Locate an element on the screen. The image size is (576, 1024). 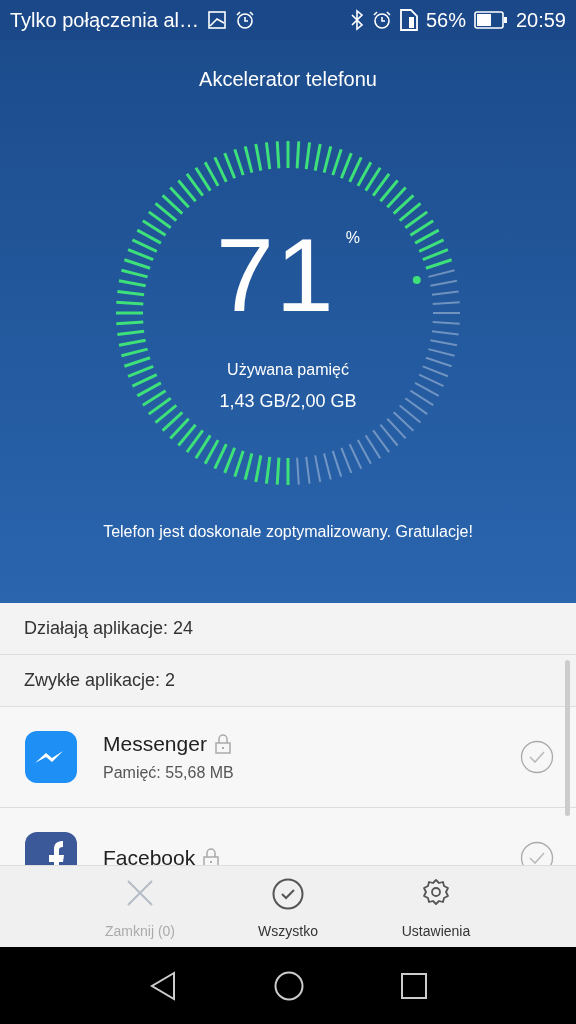
battery-icon is located at coordinates (490, 20).